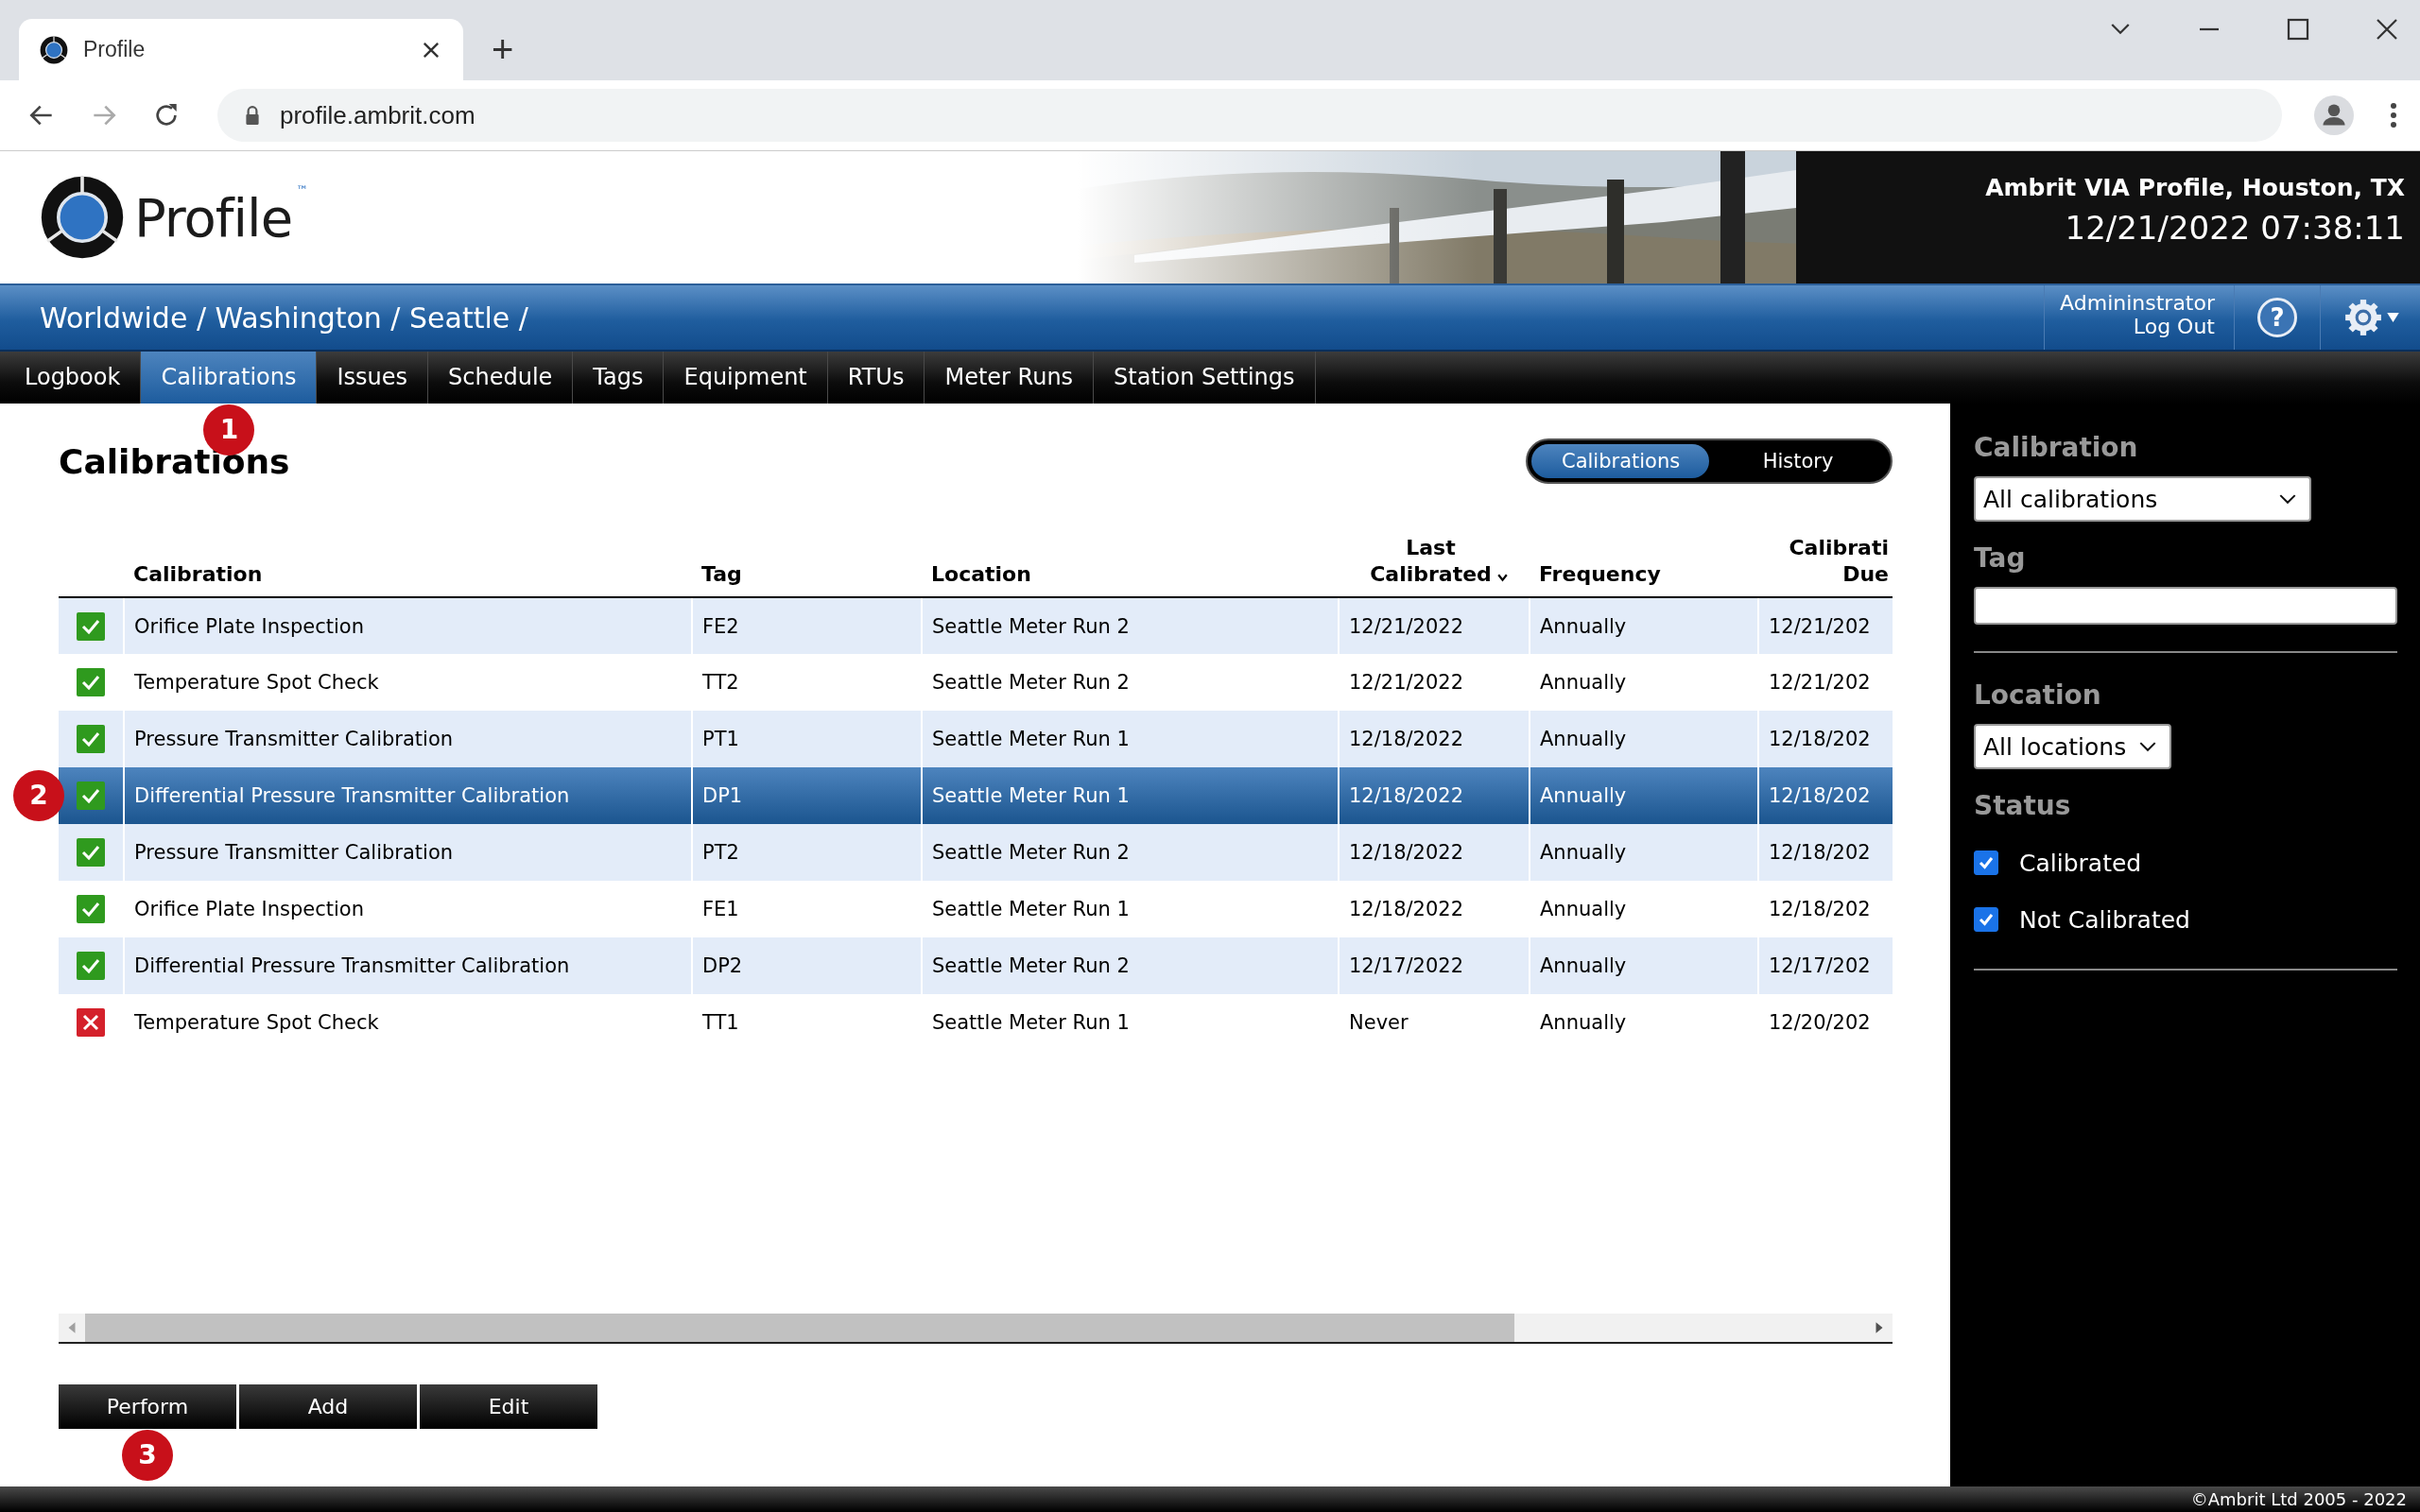 The height and width of the screenshot is (1512, 2420). What do you see at coordinates (1798, 461) in the screenshot?
I see `view-tab: History` at bounding box center [1798, 461].